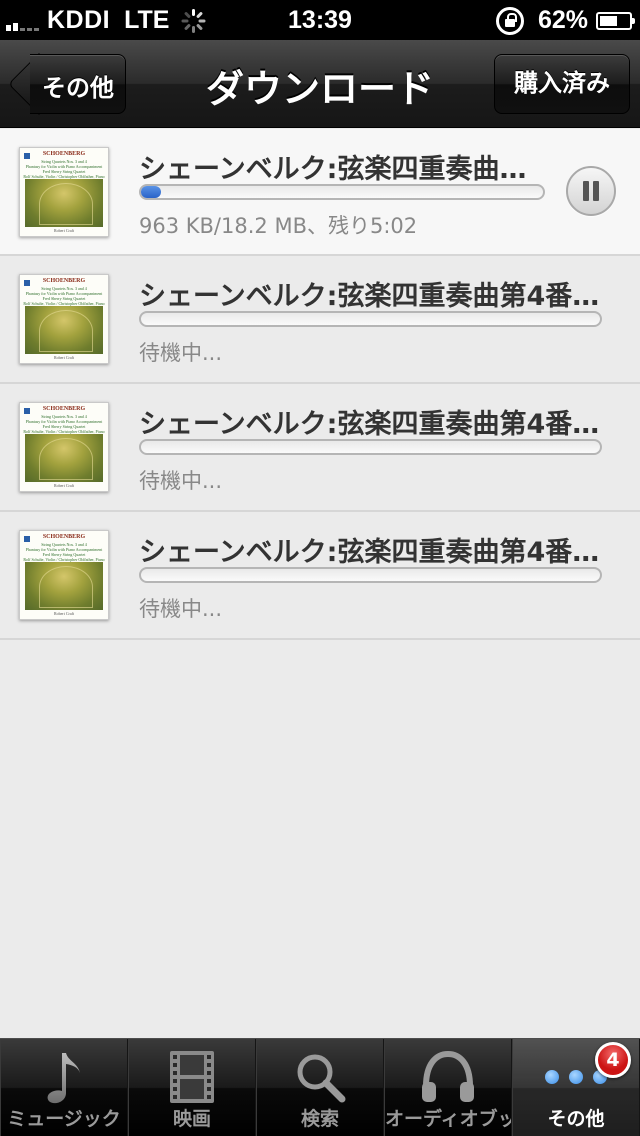 Image resolution: width=640 pixels, height=1136 pixels. I want to click on music-note-icon, so click(64, 1077).